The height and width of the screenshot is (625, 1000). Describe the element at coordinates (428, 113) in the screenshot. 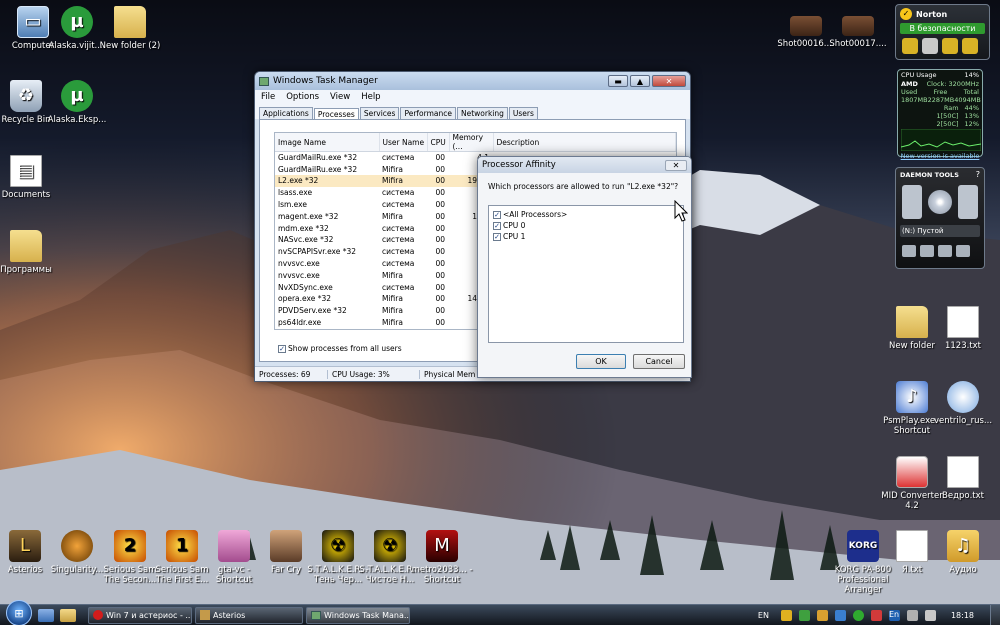

I see `tab-performance: Performance` at that location.